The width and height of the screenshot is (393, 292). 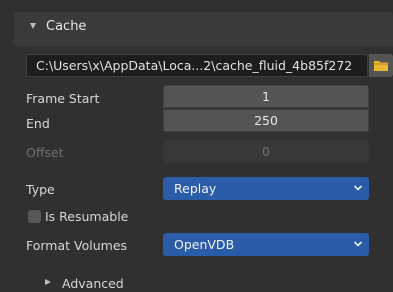 I want to click on offset-field: 0, so click(x=266, y=151).